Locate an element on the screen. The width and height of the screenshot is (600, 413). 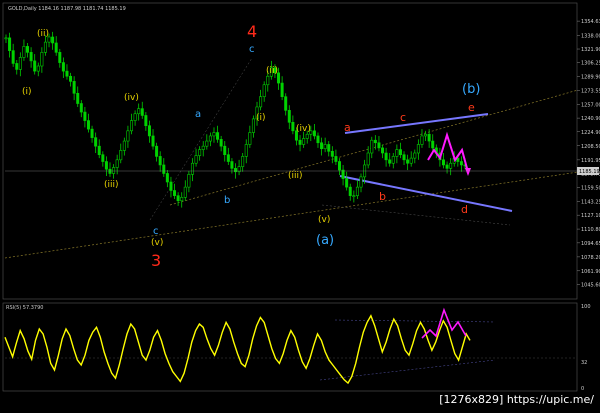
wave-label: (ii) is located at coordinates (43, 34).